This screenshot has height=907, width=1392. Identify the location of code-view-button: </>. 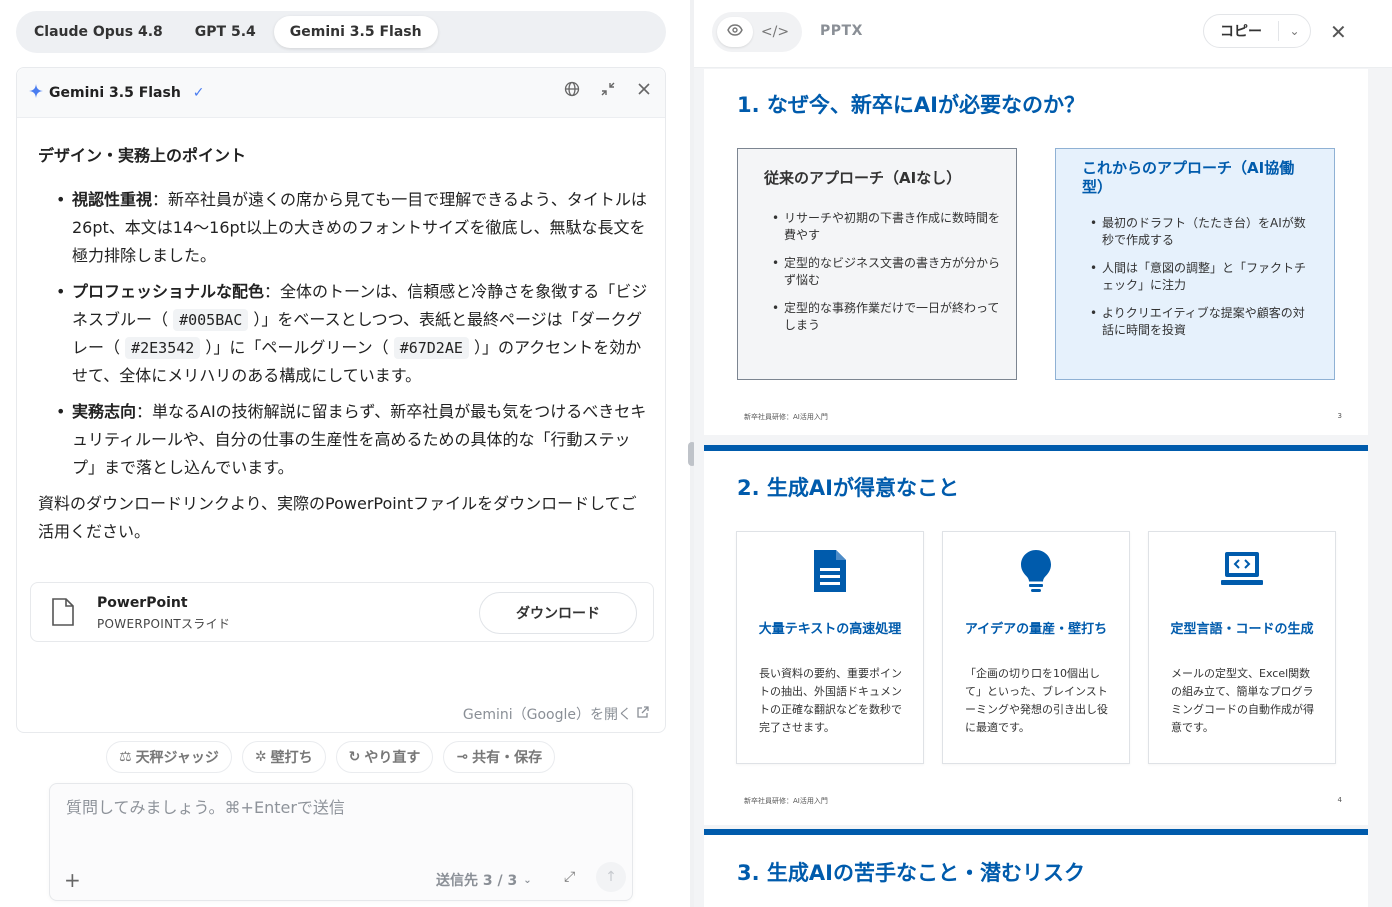
(775, 32).